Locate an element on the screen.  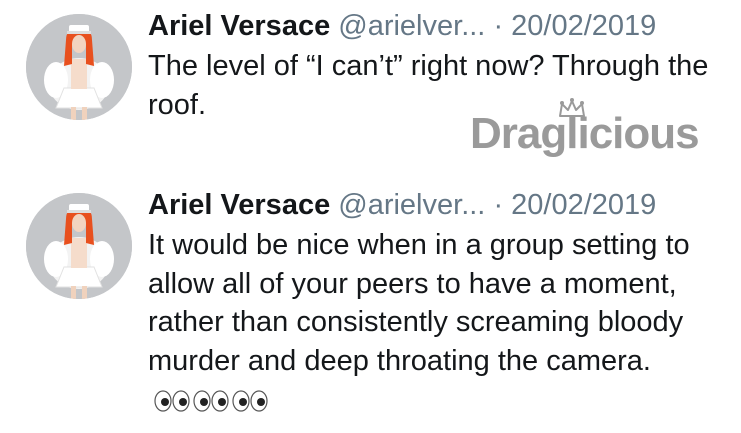
watermark-logo: Draglicious is located at coordinates (585, 128).